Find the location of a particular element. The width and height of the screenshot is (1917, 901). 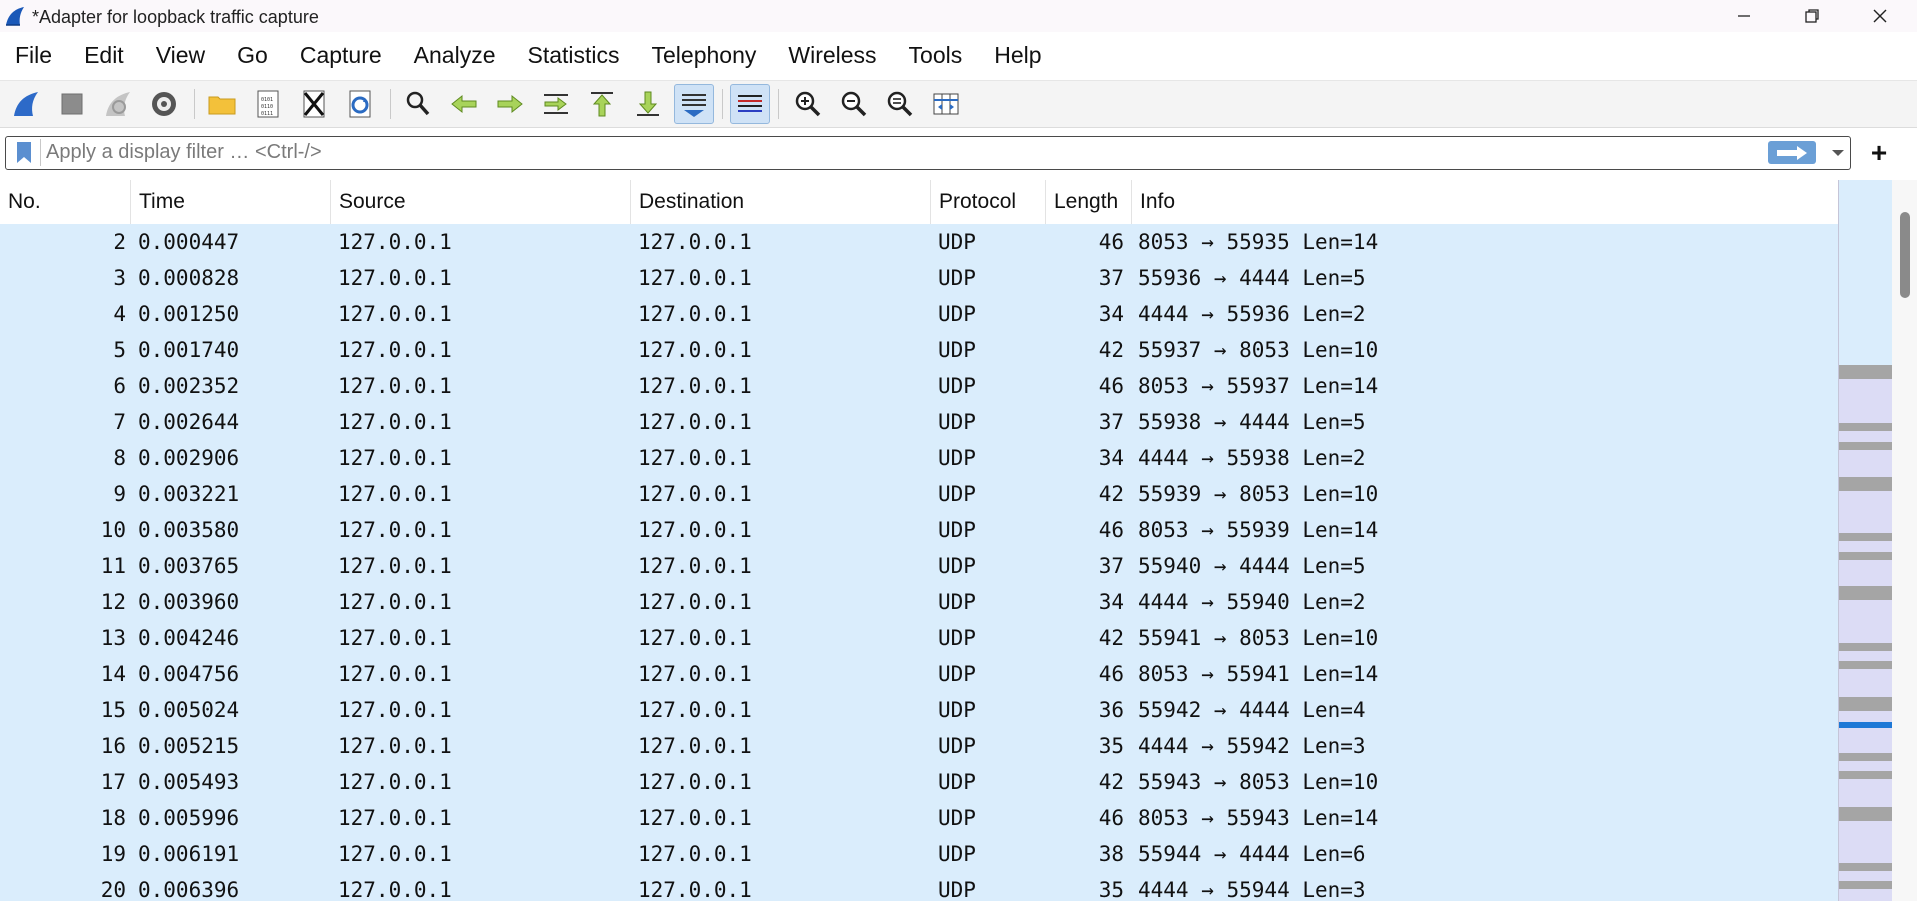

scrollbar-thumb is located at coordinates (1905, 255).